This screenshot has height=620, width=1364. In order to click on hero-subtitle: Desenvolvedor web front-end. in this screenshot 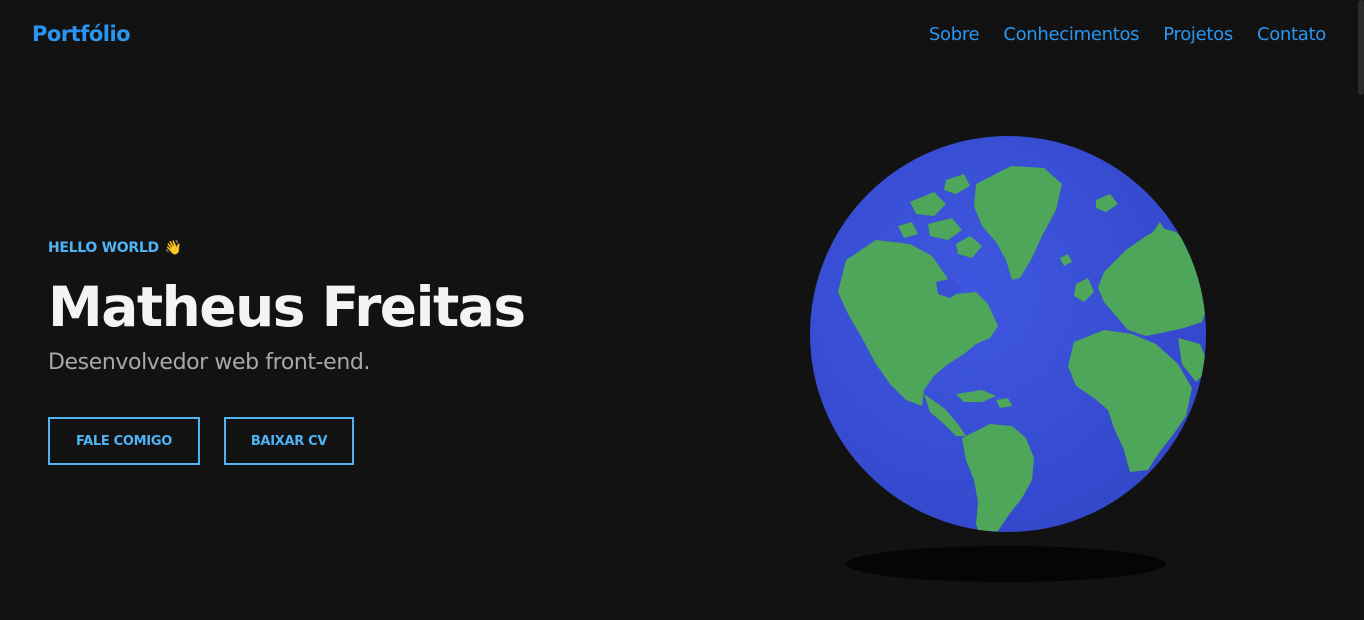, I will do `click(209, 362)`.